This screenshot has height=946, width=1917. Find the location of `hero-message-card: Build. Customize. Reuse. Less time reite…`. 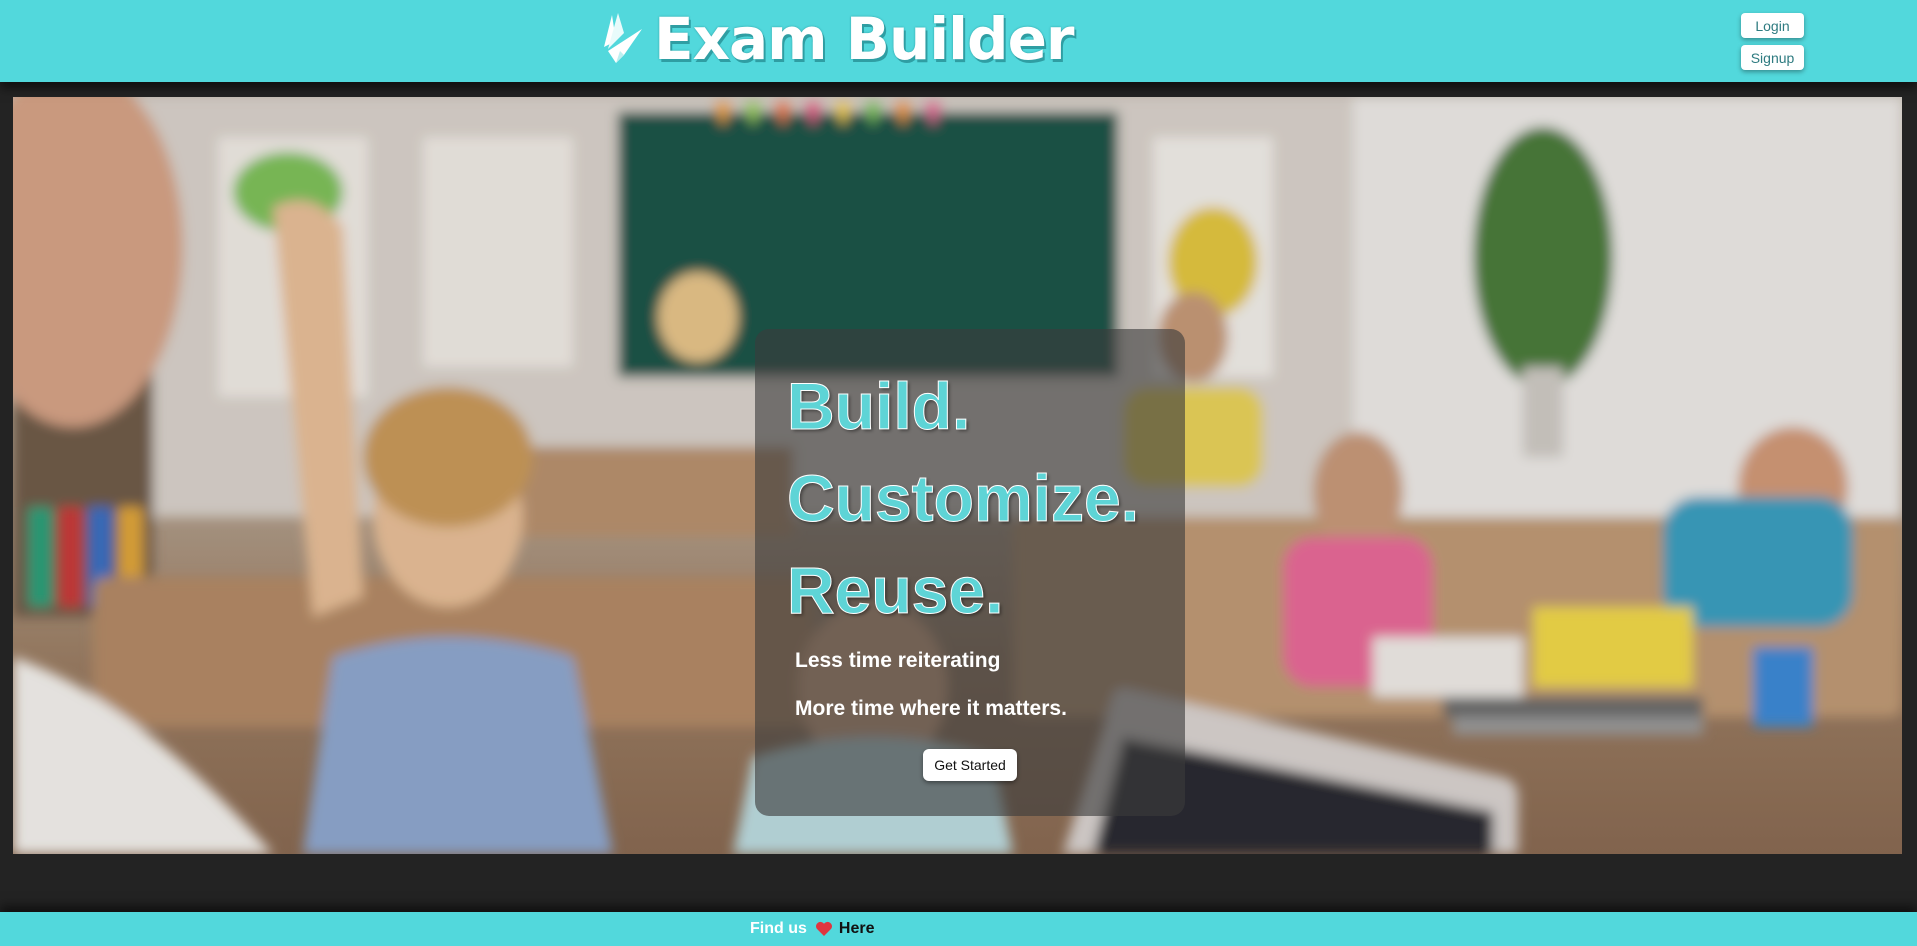

hero-message-card: Build. Customize. Reuse. Less time reite… is located at coordinates (970, 572).